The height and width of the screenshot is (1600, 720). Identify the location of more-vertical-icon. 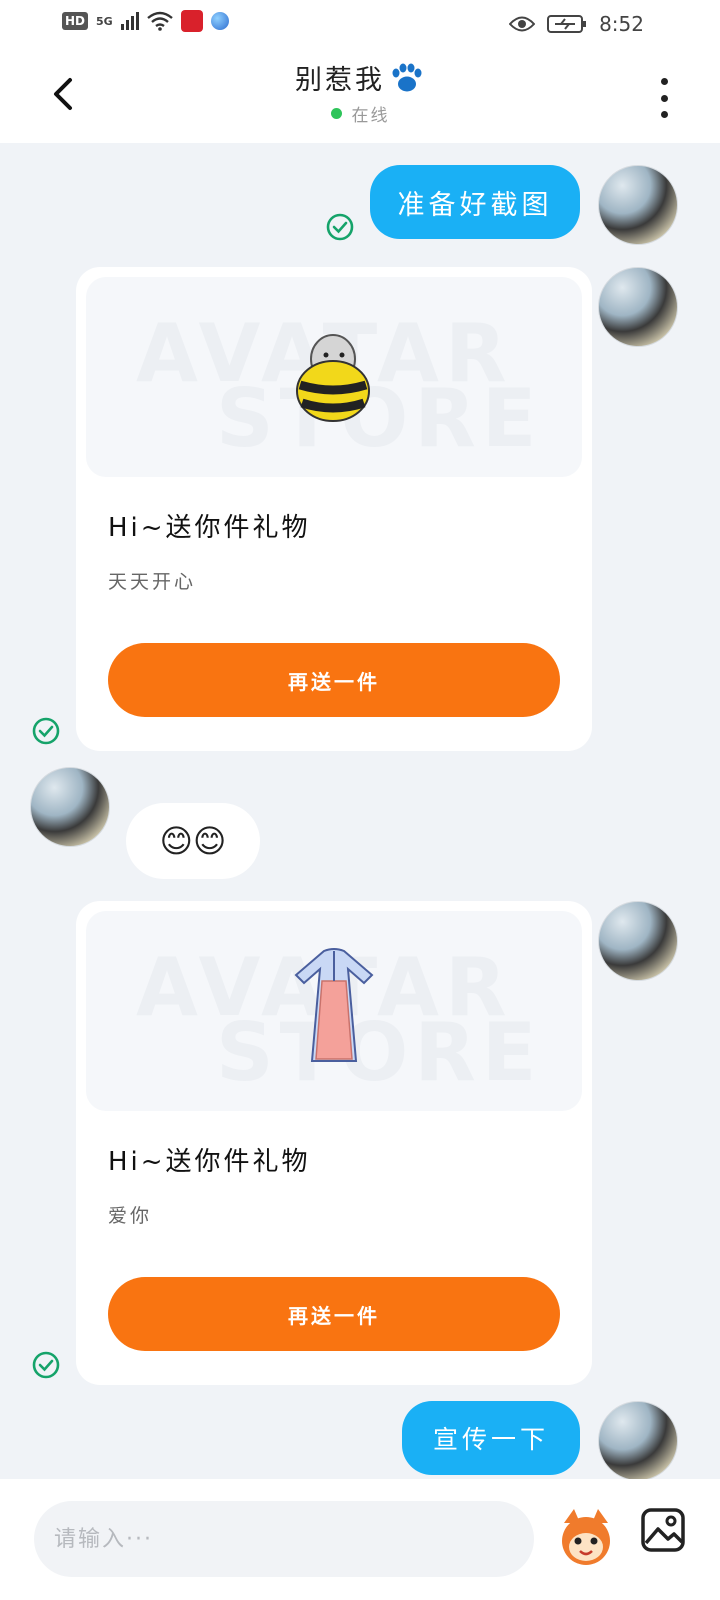
(664, 81).